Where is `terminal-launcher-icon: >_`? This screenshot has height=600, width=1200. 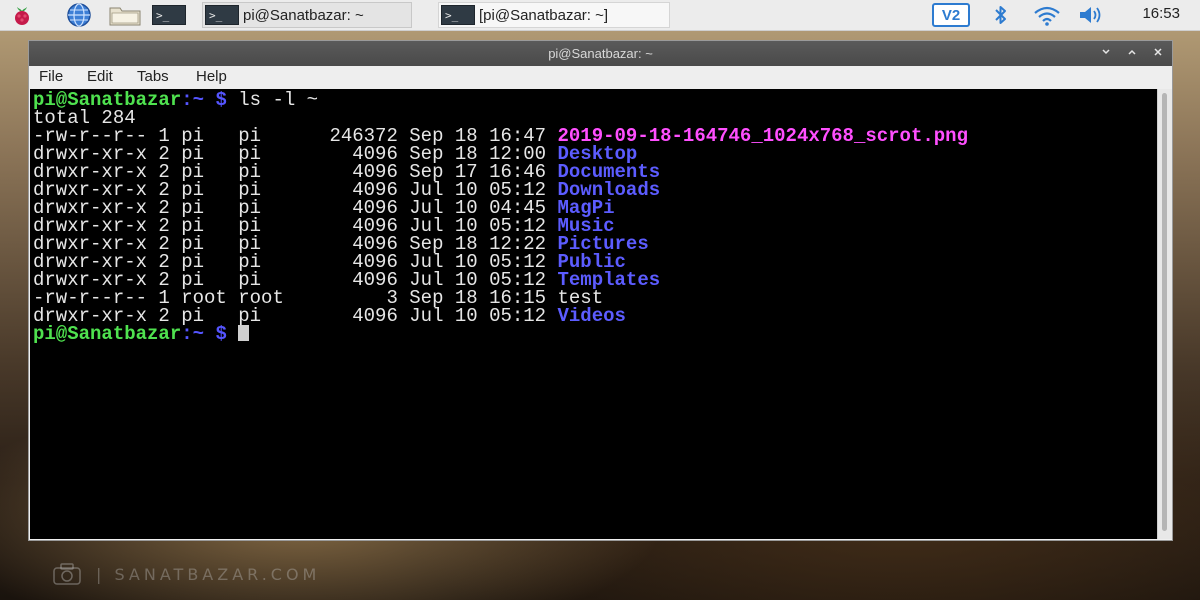 terminal-launcher-icon: >_ is located at coordinates (169, 15).